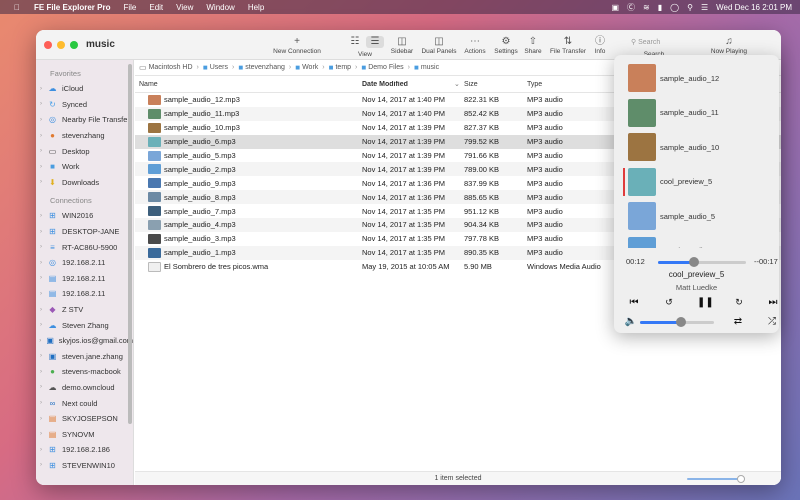 The width and height of the screenshot is (800, 500). I want to click on skip-back-15-icon: ↺, so click(669, 302).